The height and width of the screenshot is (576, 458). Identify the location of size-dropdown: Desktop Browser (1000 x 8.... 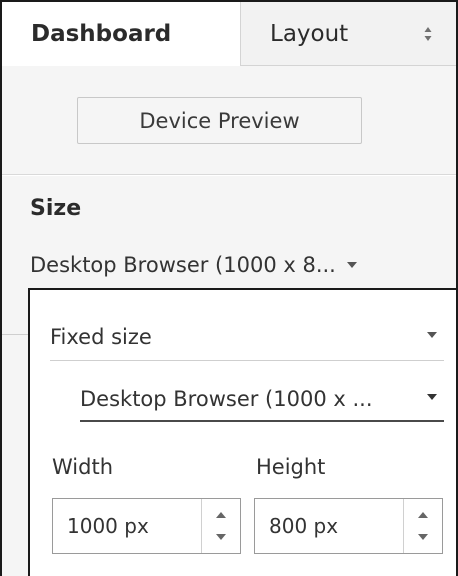
(225, 265).